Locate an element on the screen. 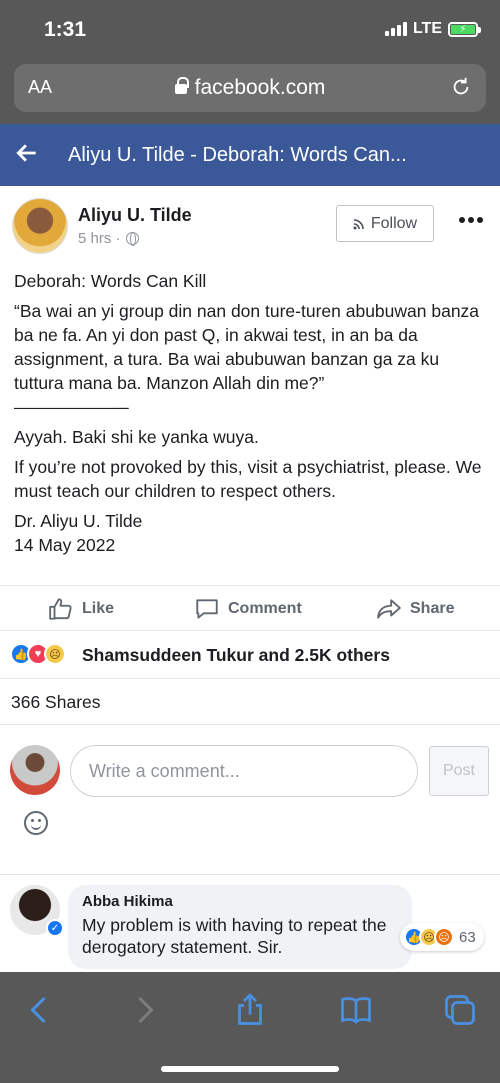 The width and height of the screenshot is (500, 1083). more-options-icon is located at coordinates (471, 220).